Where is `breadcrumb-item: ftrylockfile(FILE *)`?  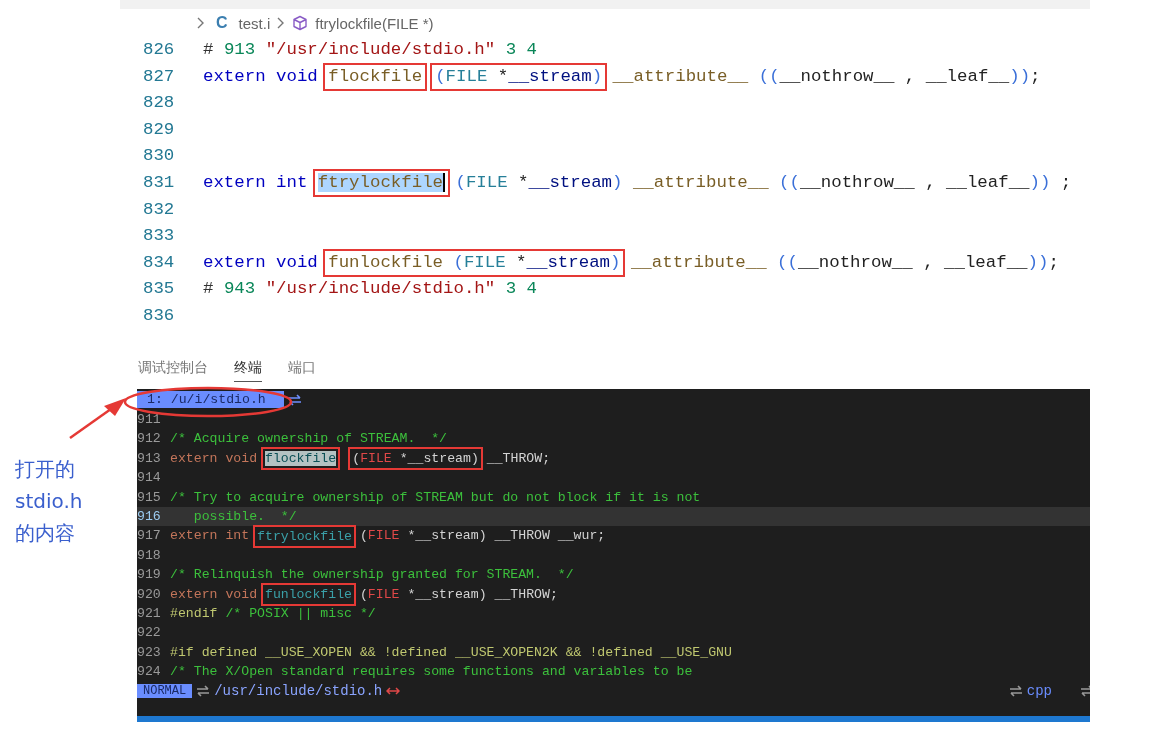 breadcrumb-item: ftrylockfile(FILE *) is located at coordinates (374, 23).